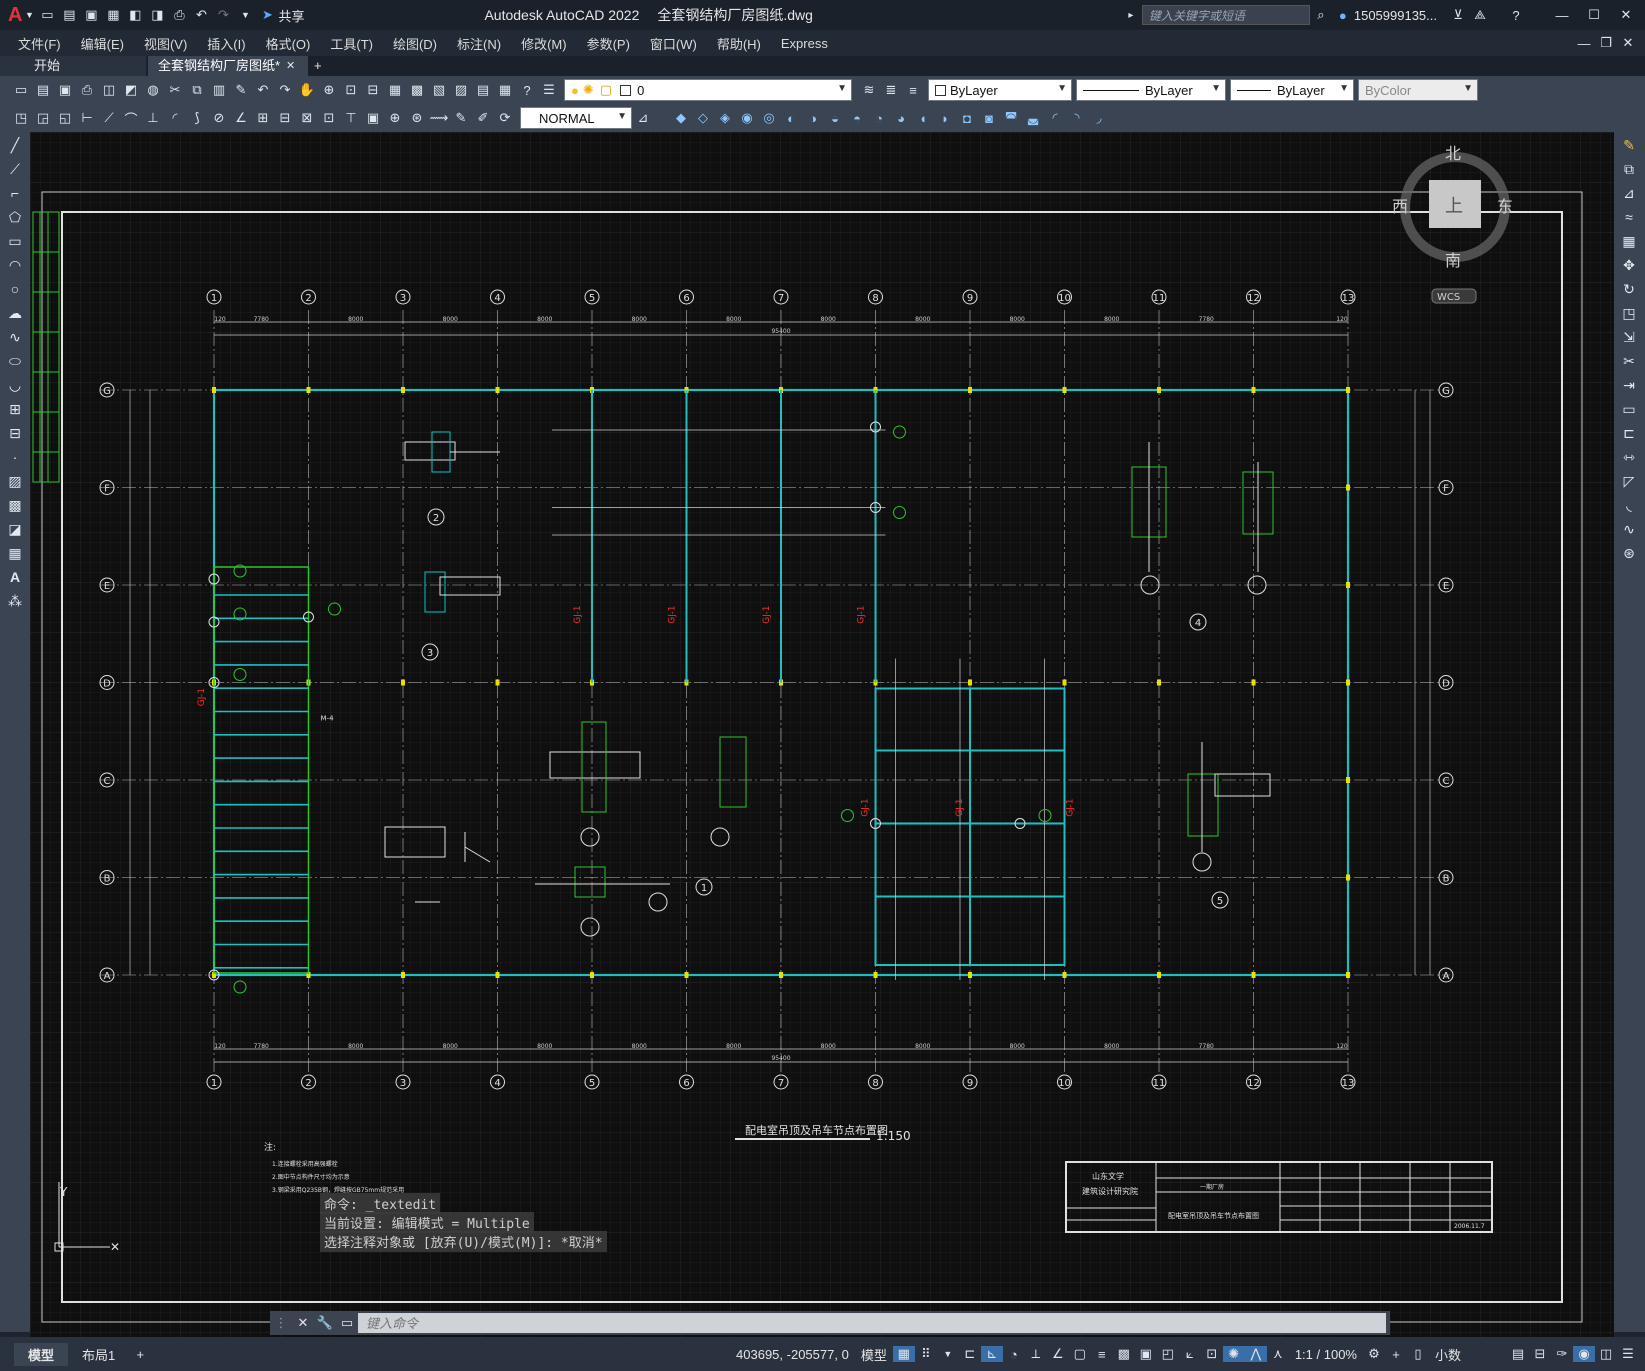 This screenshot has height=1371, width=1645. Describe the element at coordinates (351, 118) in the screenshot. I see `dim-break-icon: ⊤` at that location.